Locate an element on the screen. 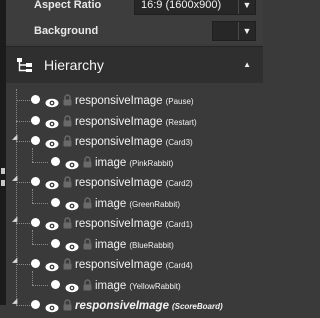 The width and height of the screenshot is (320, 318). aspect-ratio-value: 16:9 (1600x900) is located at coordinates (181, 5).